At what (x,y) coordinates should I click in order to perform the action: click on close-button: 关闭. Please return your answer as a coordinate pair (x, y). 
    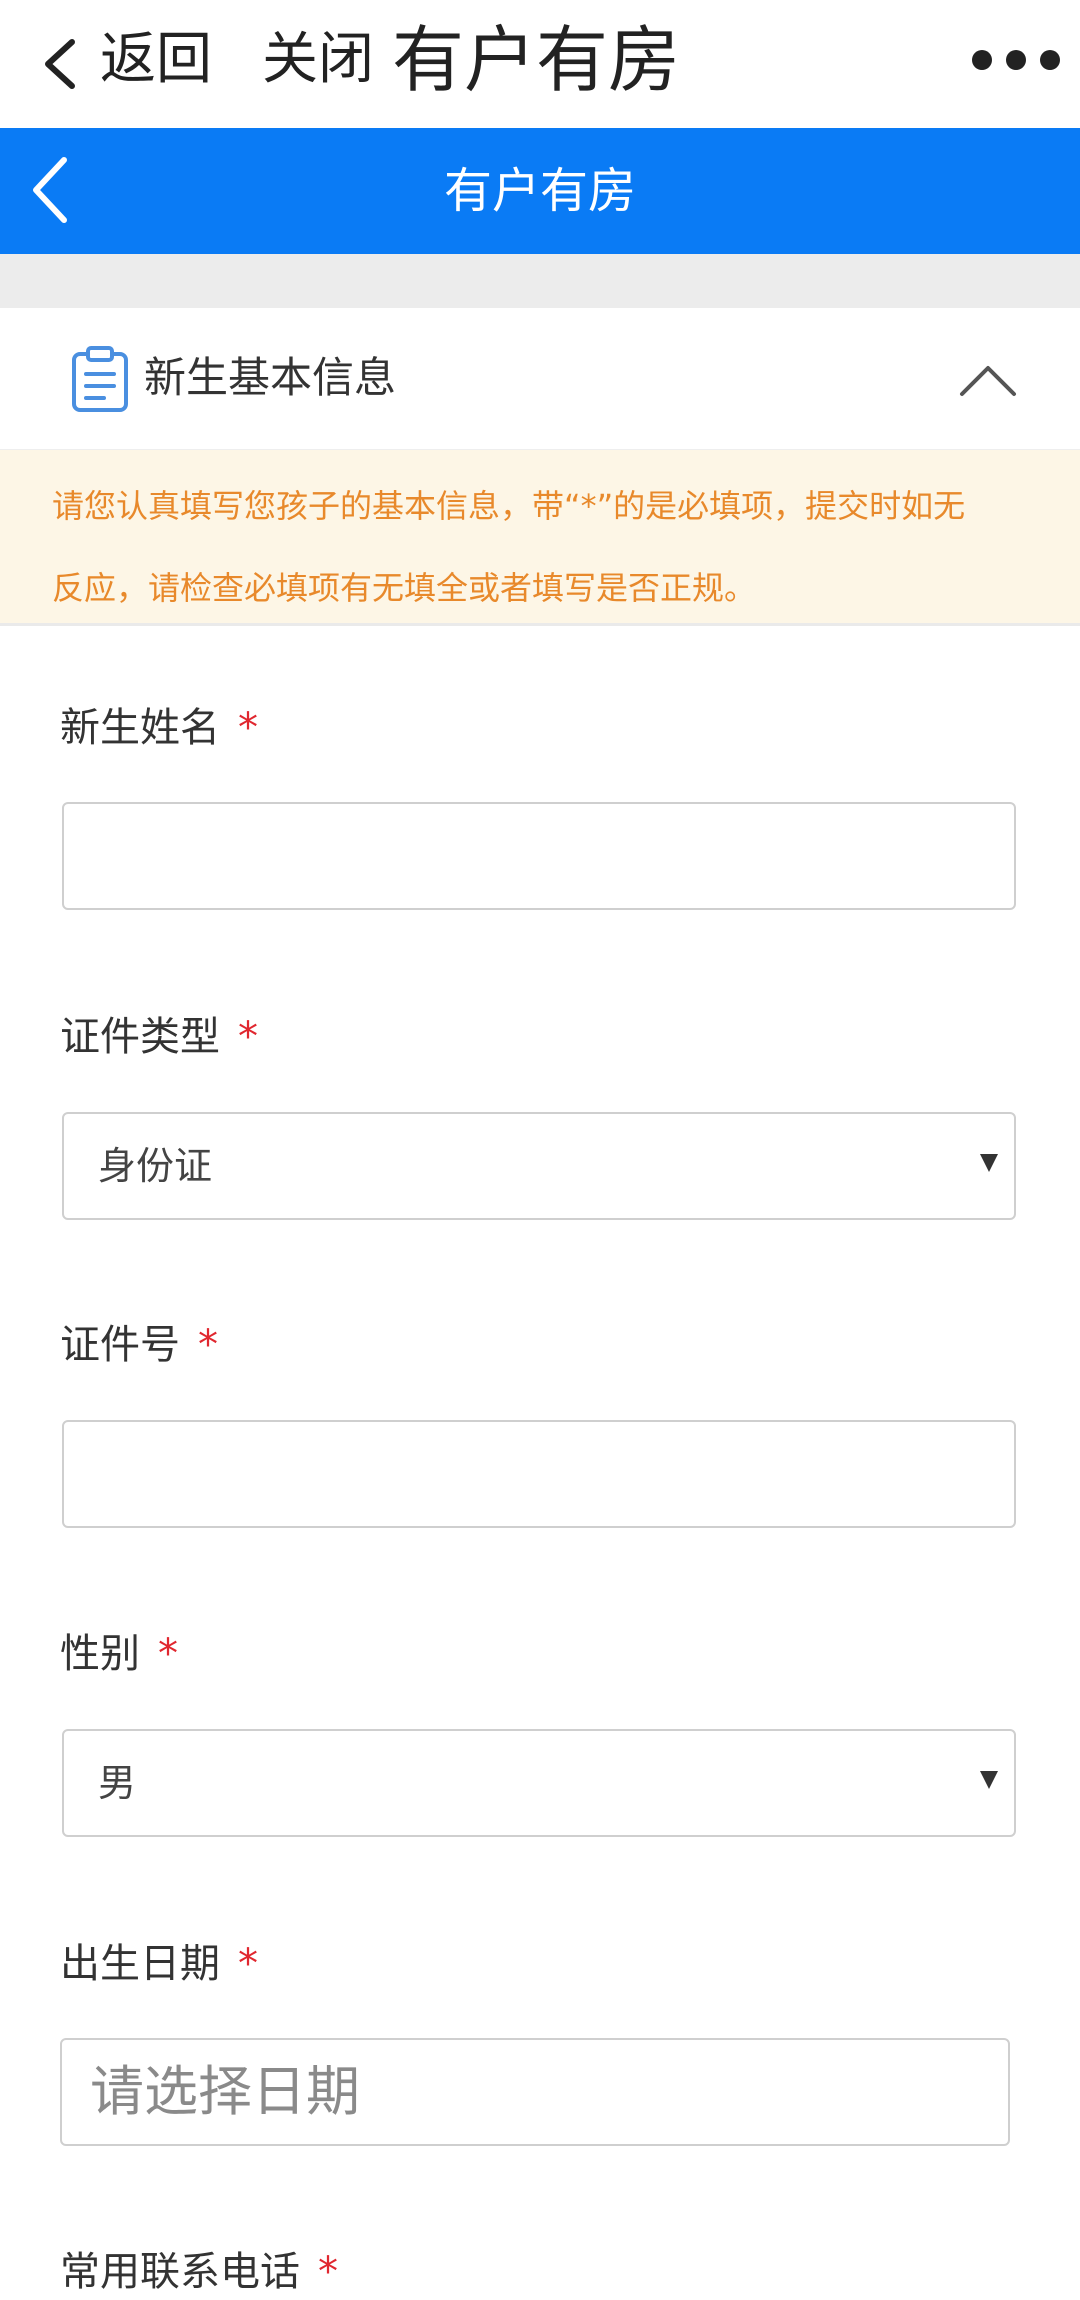
    Looking at the image, I should click on (318, 60).